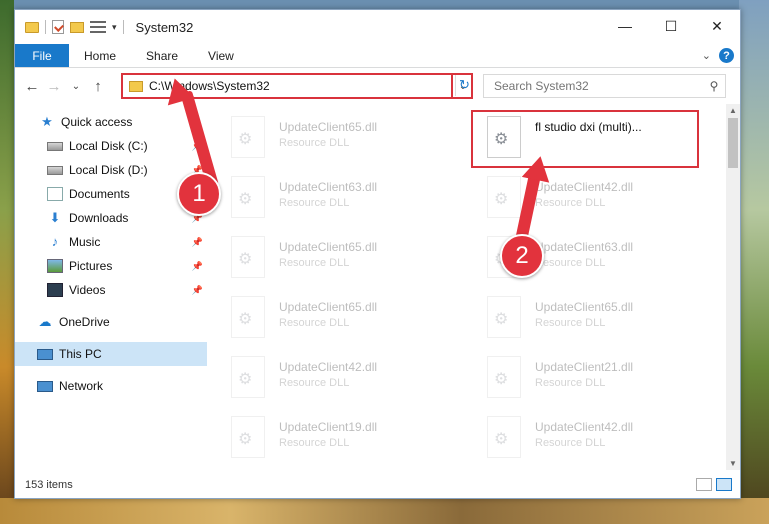  Describe the element at coordinates (111, 322) in the screenshot. I see `sidebar-item-onedrive: ☁ OneDrive` at that location.